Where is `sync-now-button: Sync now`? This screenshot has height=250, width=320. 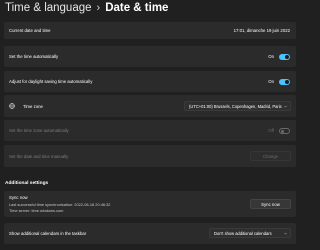 sync-now-button: Sync now is located at coordinates (270, 204).